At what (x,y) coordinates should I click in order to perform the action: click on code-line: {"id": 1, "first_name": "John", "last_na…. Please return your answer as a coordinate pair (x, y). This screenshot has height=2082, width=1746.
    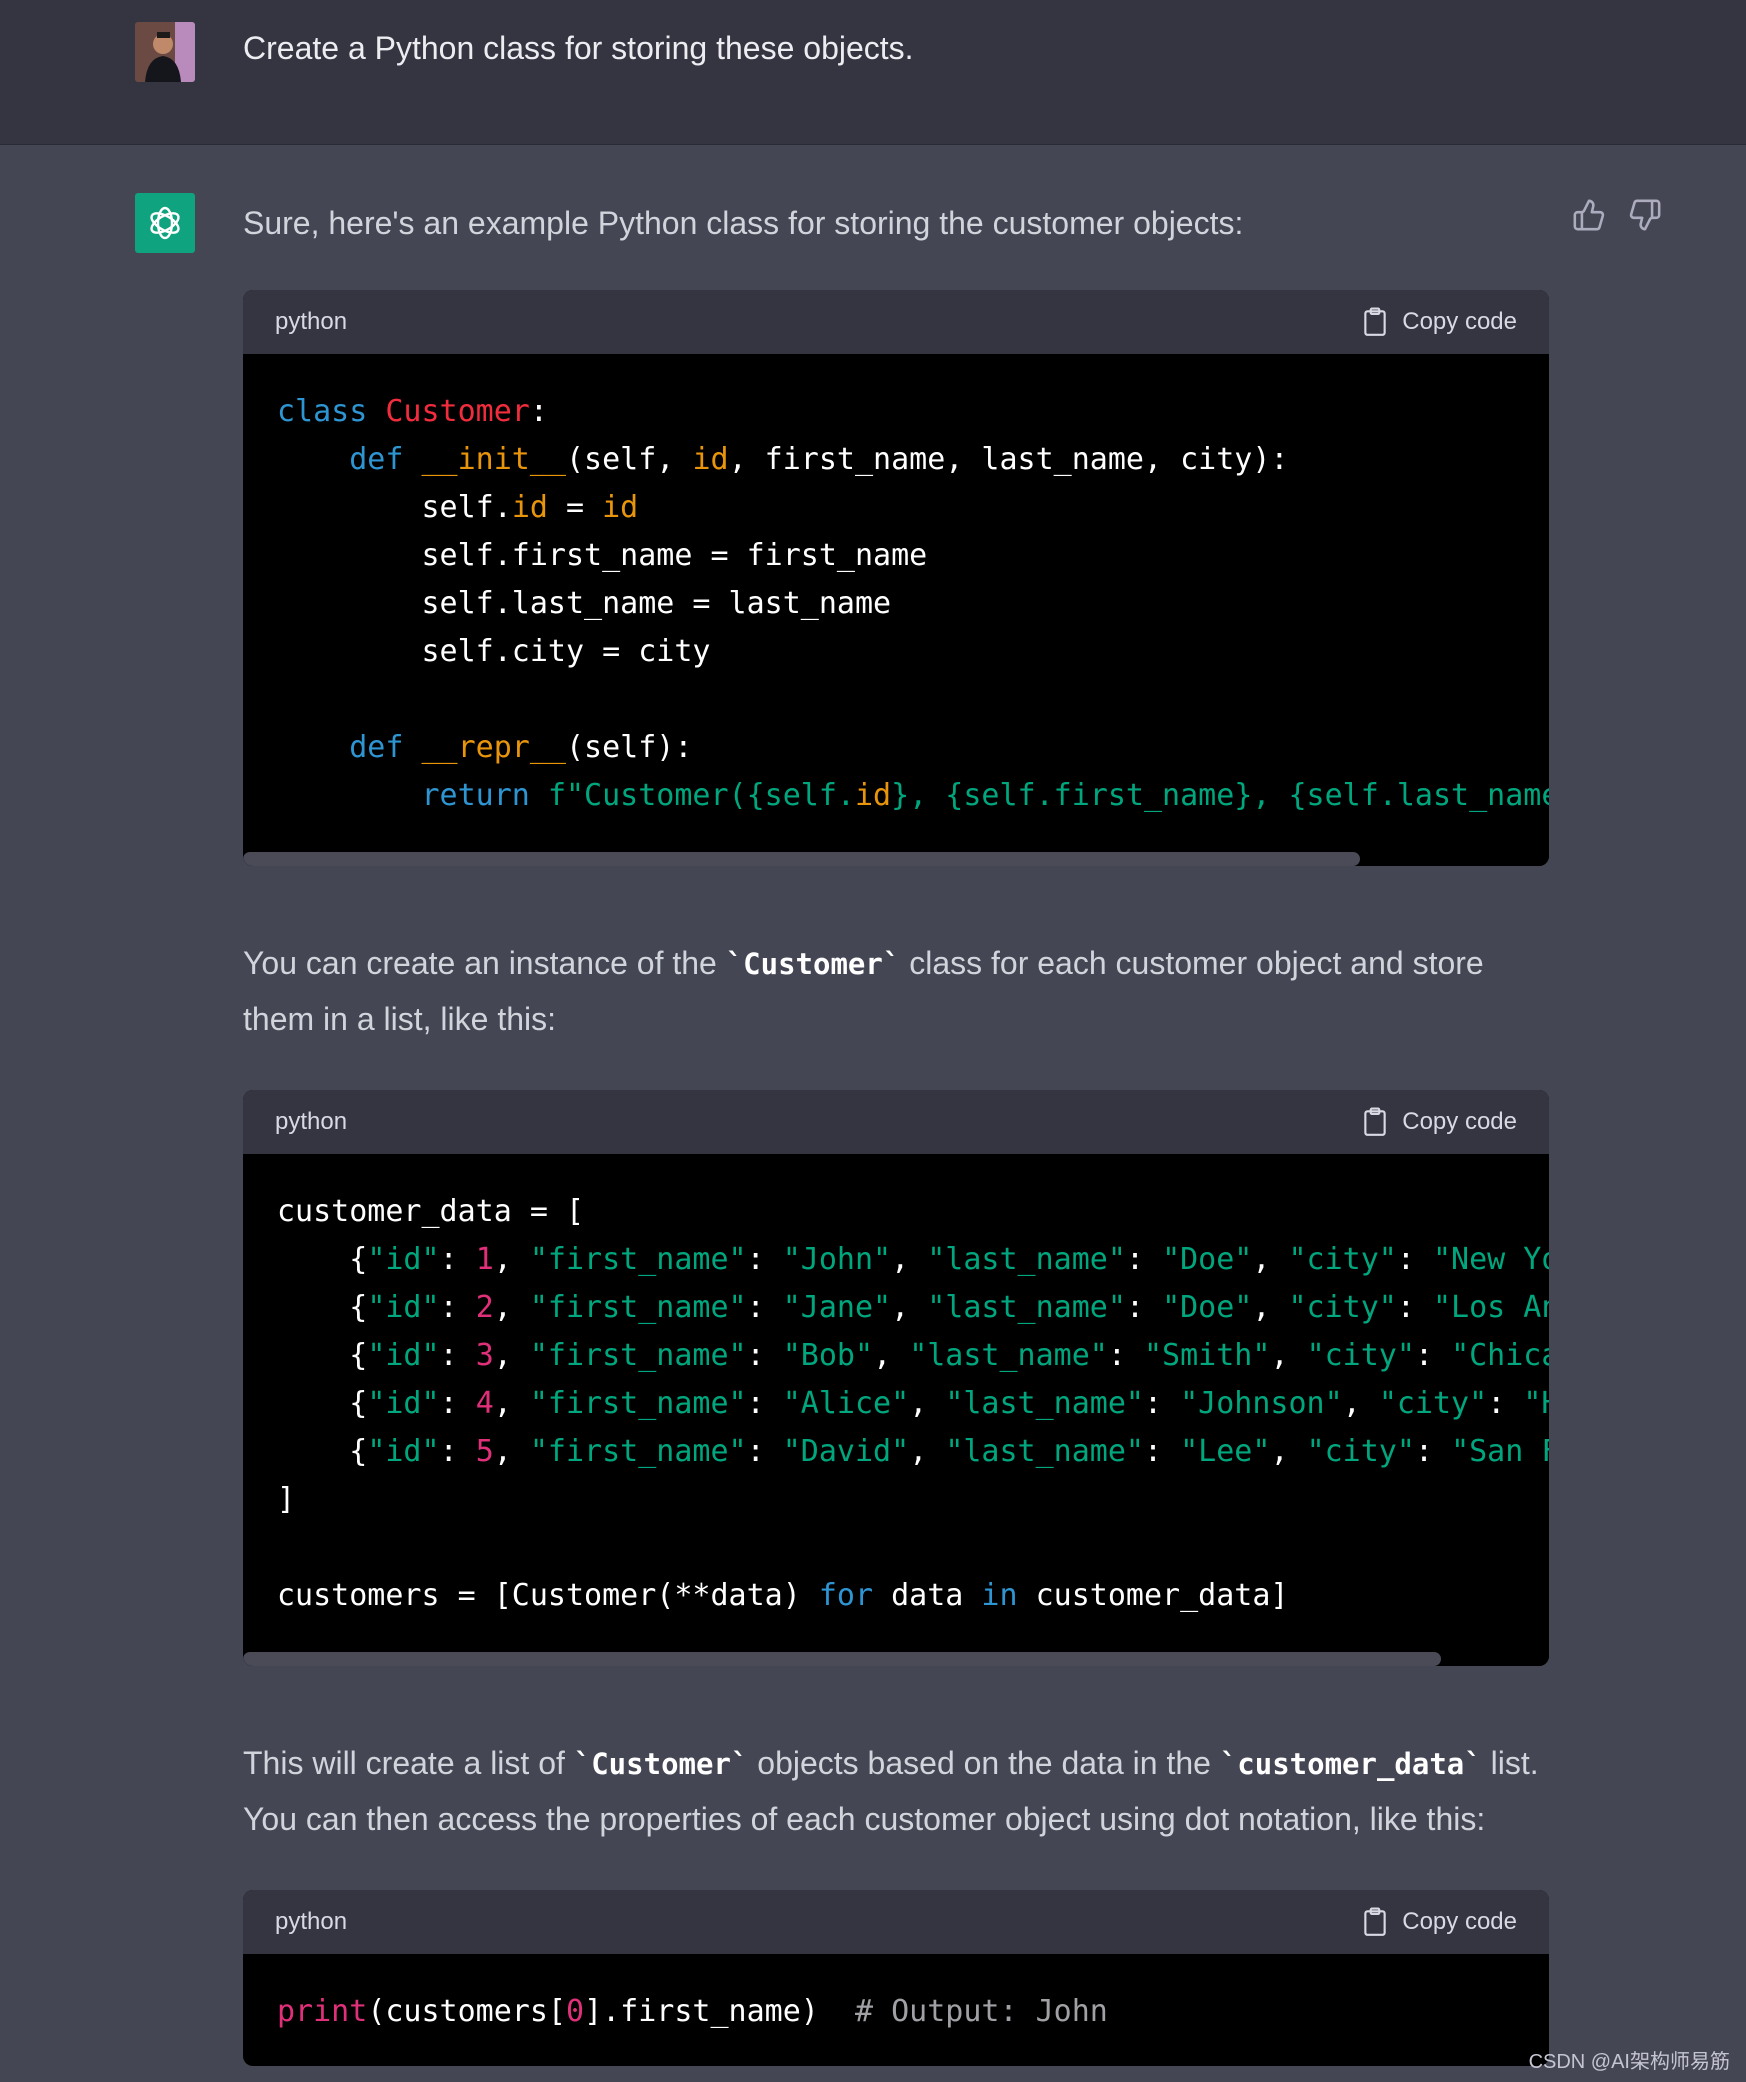
    Looking at the image, I should click on (913, 1259).